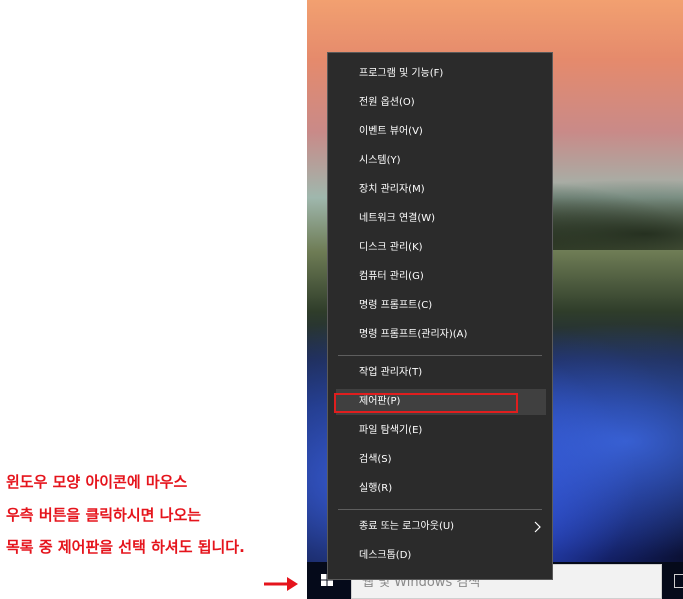  Describe the element at coordinates (441, 306) in the screenshot. I see `menu-item-command-prompt: 명령 프롬프트(C)` at that location.